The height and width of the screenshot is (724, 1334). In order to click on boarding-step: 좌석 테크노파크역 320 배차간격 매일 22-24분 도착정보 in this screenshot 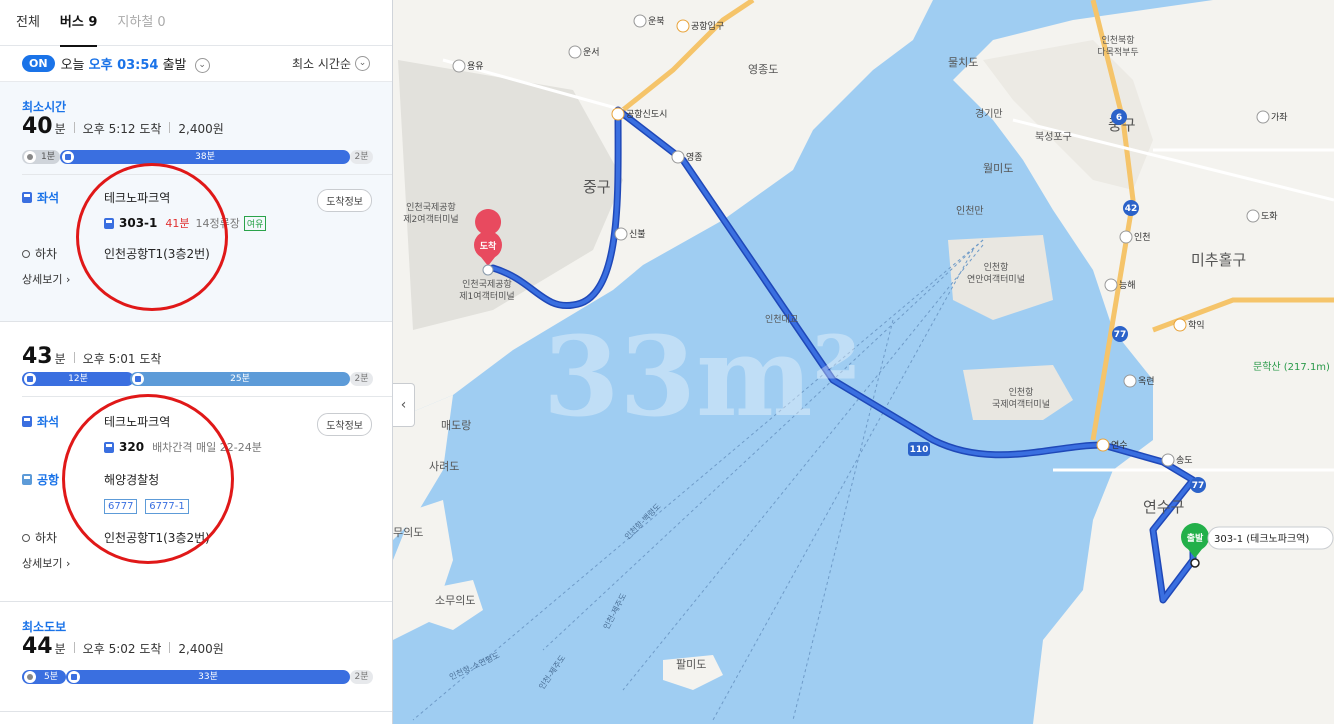, I will do `click(197, 442)`.